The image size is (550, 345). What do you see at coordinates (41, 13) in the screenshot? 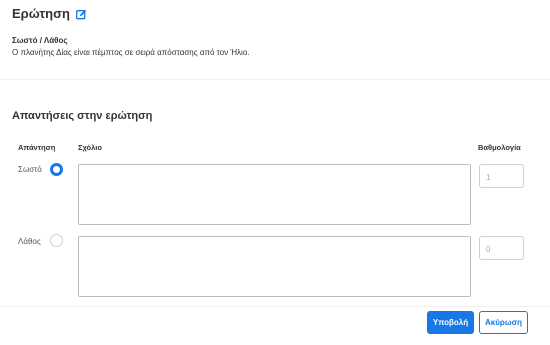
I see `page-title: Ερώτηση` at bounding box center [41, 13].